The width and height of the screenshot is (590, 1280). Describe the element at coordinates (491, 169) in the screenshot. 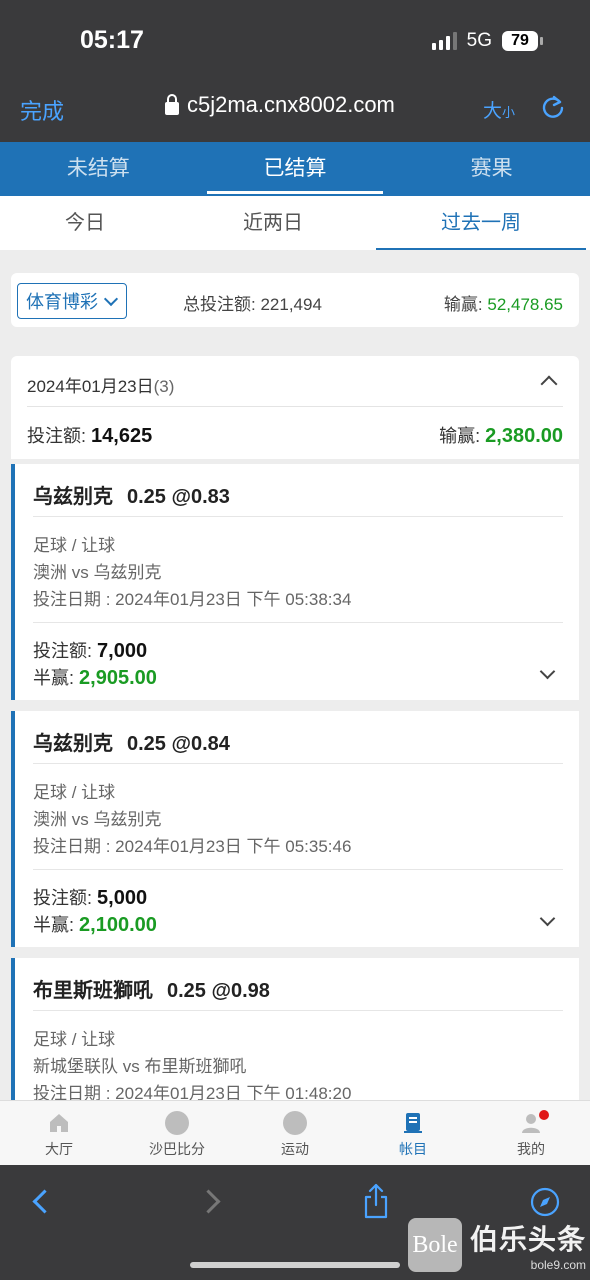

I see `tab-results: 赛果` at that location.